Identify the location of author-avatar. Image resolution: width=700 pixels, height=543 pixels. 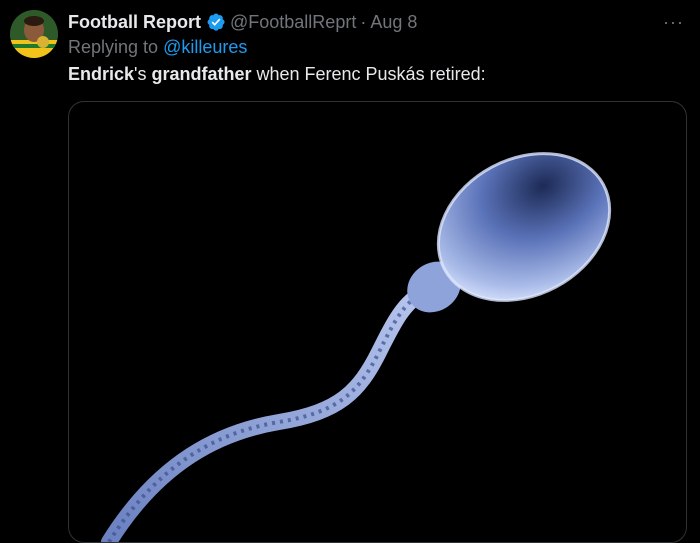
(34, 34).